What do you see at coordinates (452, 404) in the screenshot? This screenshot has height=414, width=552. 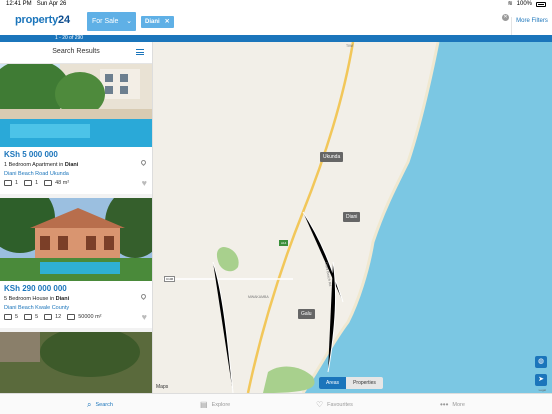 I see `tab-more: ••• More` at bounding box center [452, 404].